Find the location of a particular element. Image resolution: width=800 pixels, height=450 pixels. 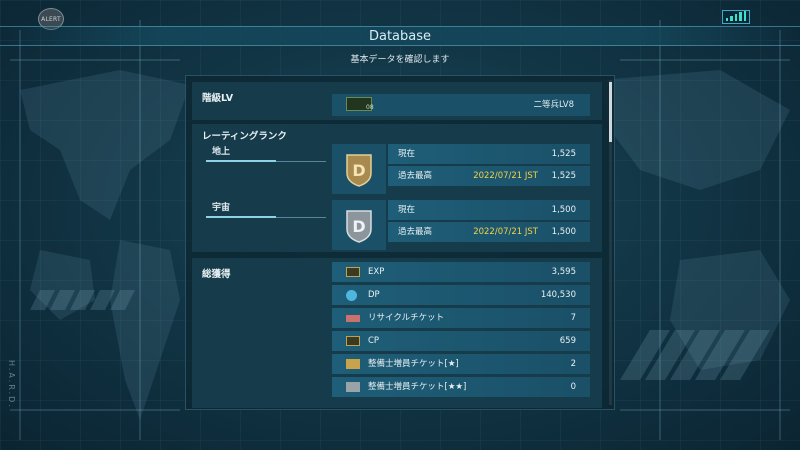

level-row: 08 二等兵LV8 is located at coordinates (461, 105).